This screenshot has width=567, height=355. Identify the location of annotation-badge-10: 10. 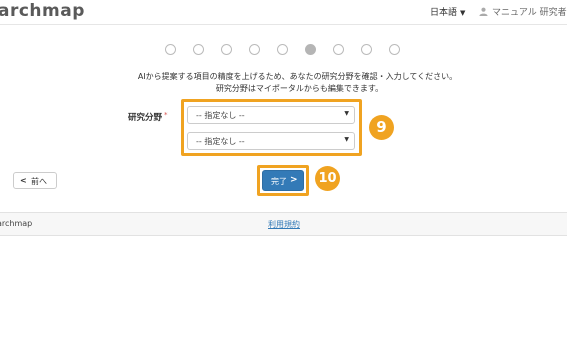
(327, 178).